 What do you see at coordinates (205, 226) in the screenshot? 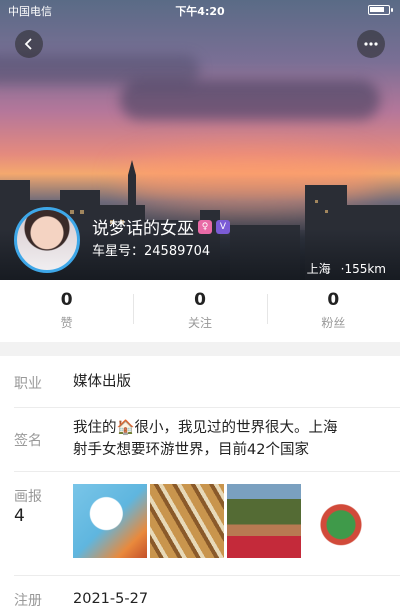
I see `gender-badge-icon: ♀` at bounding box center [205, 226].